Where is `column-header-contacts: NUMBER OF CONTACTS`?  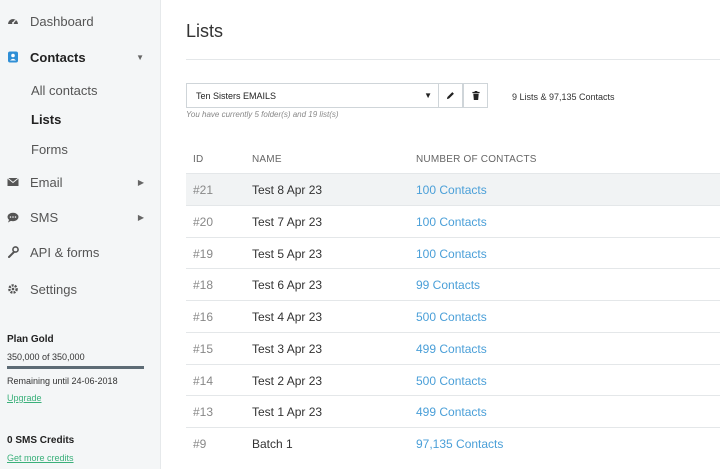
column-header-contacts: NUMBER OF CONTACTS is located at coordinates (476, 159).